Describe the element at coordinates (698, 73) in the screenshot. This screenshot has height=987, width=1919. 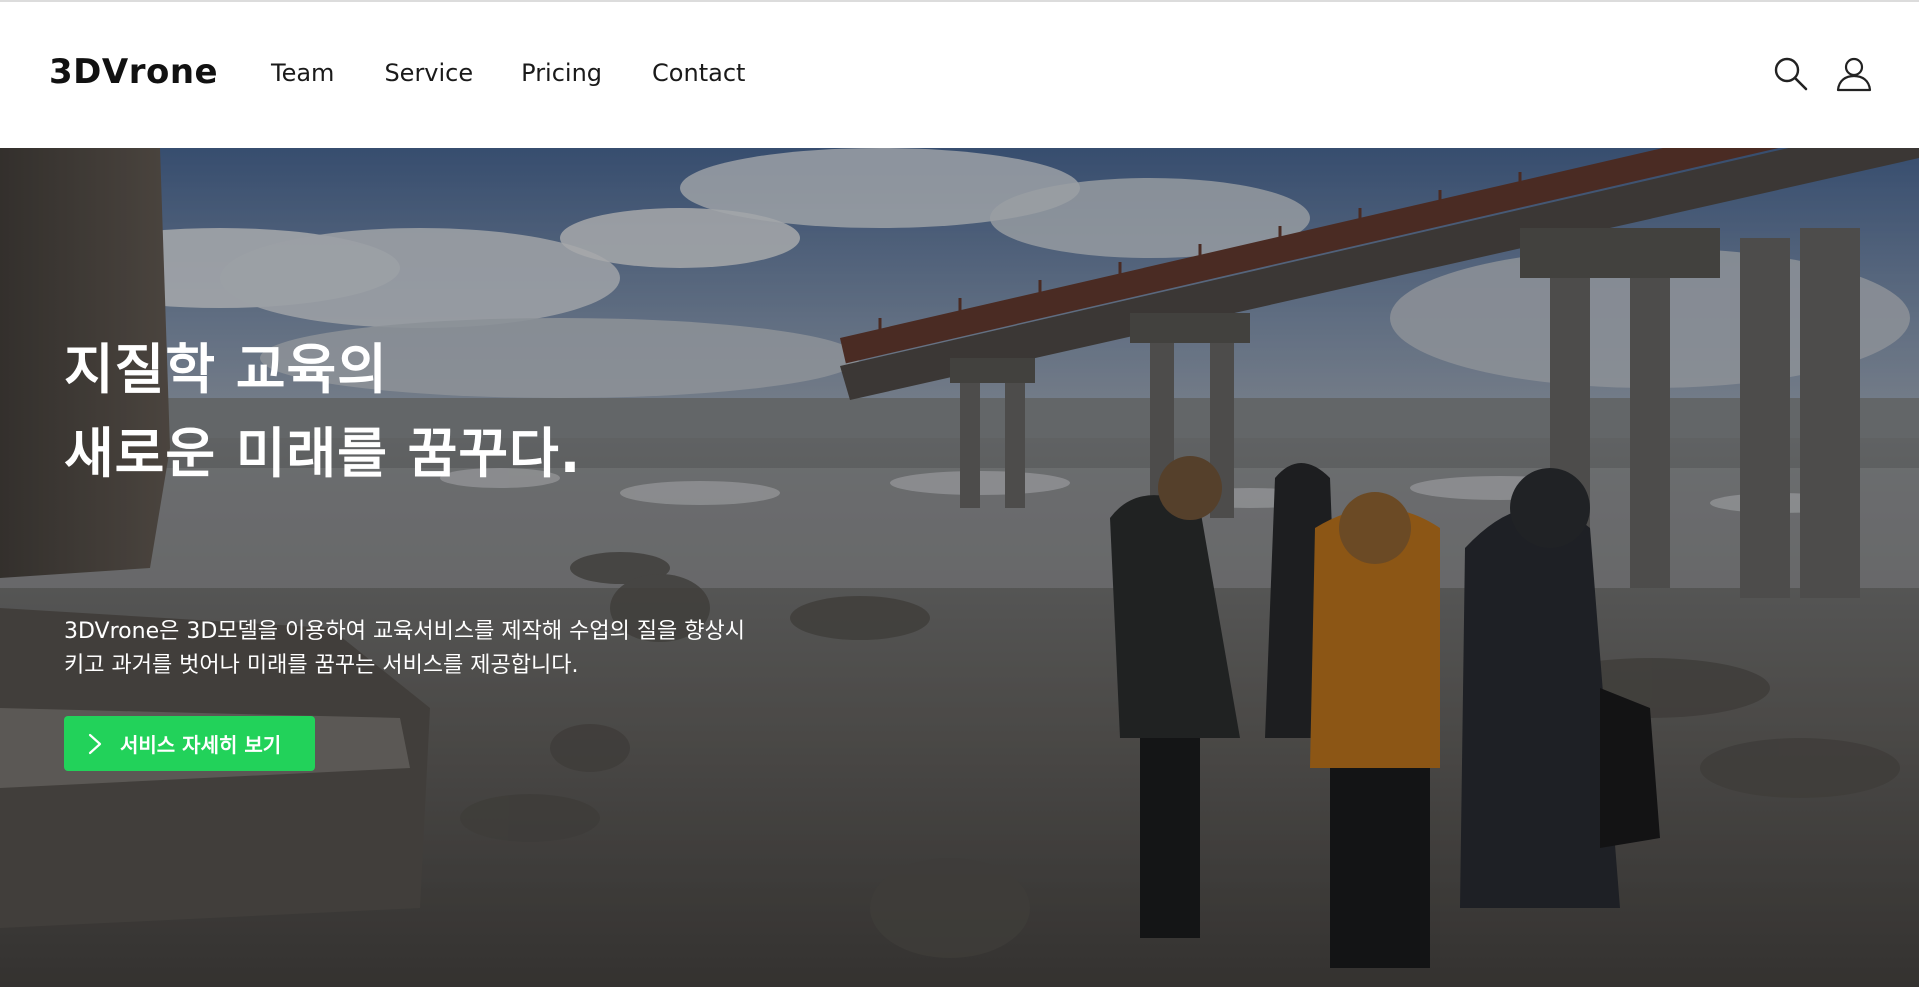
I see `nav-contact: Contact` at that location.